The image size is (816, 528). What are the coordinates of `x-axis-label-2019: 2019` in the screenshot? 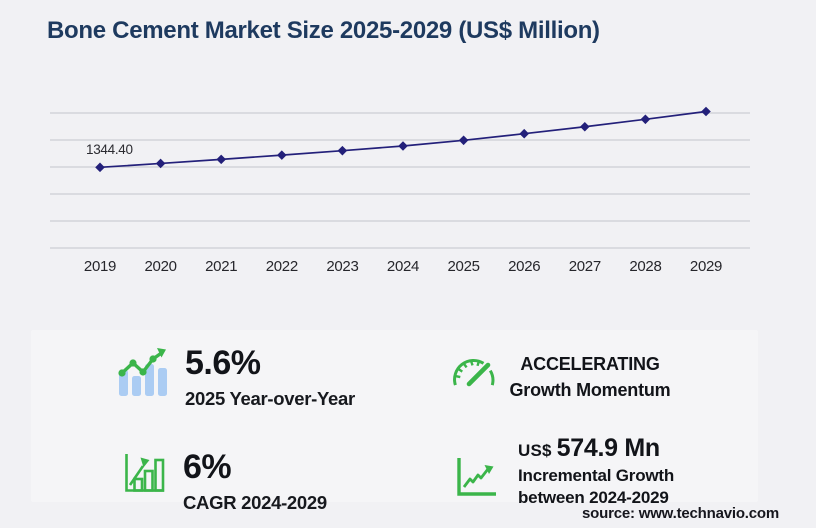 It's located at (100, 266).